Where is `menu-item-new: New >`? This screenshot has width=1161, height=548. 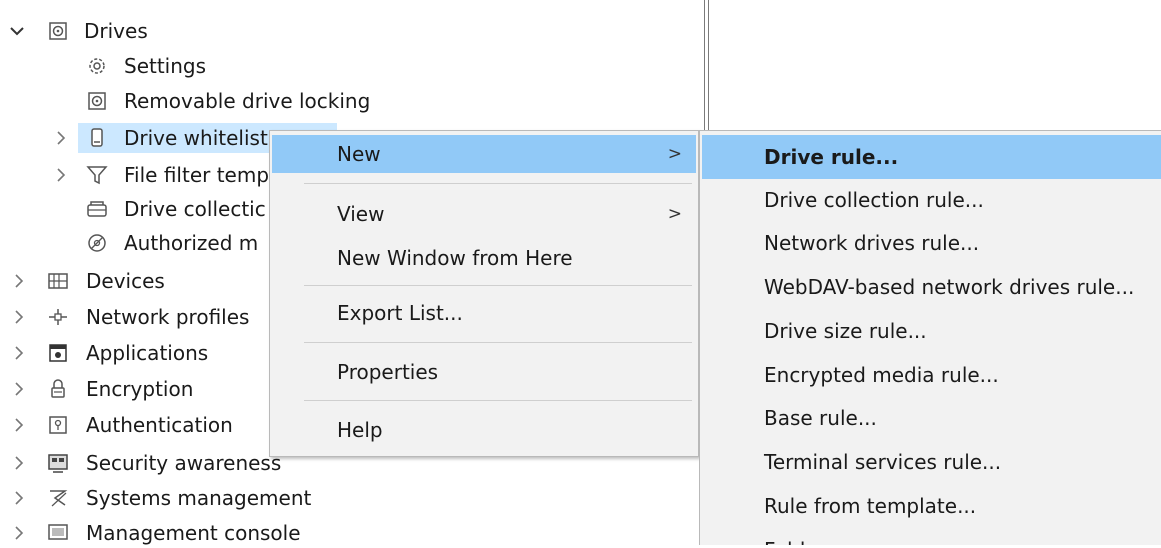 menu-item-new: New > is located at coordinates (484, 154).